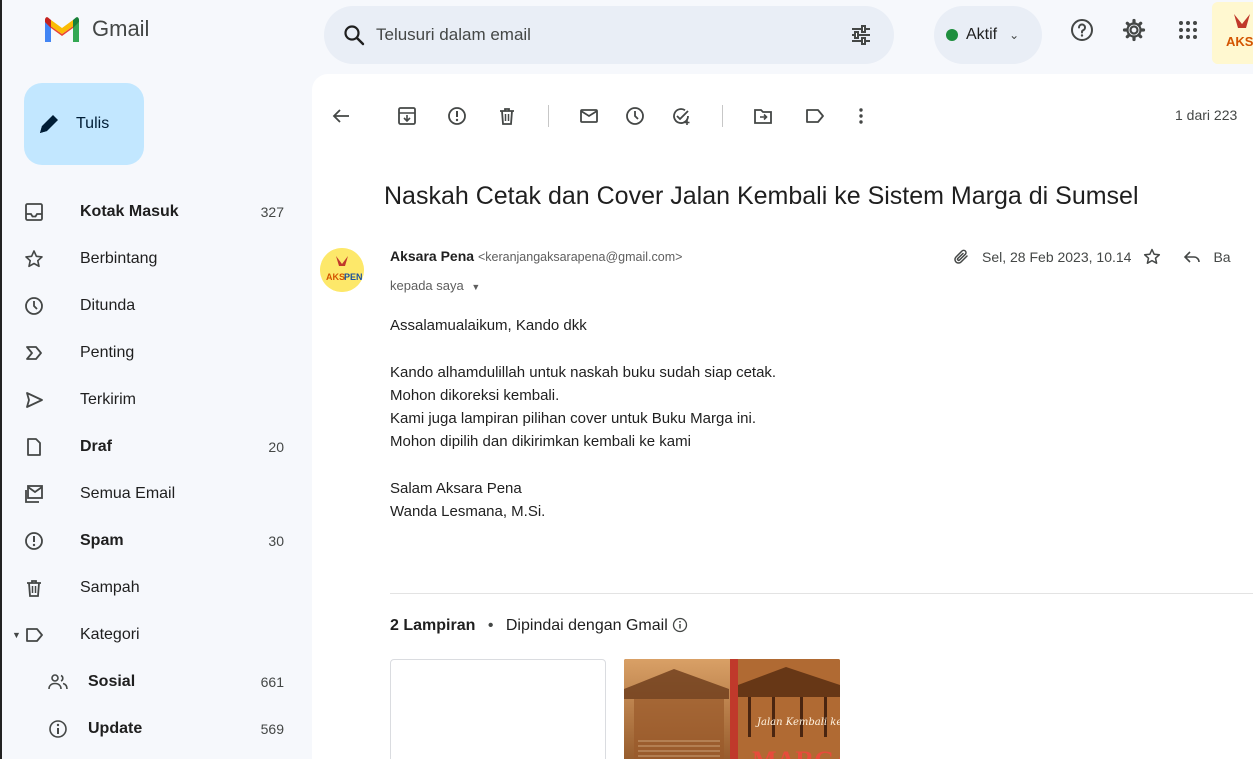  I want to click on body-line: Salam Aksara Pena, so click(456, 488).